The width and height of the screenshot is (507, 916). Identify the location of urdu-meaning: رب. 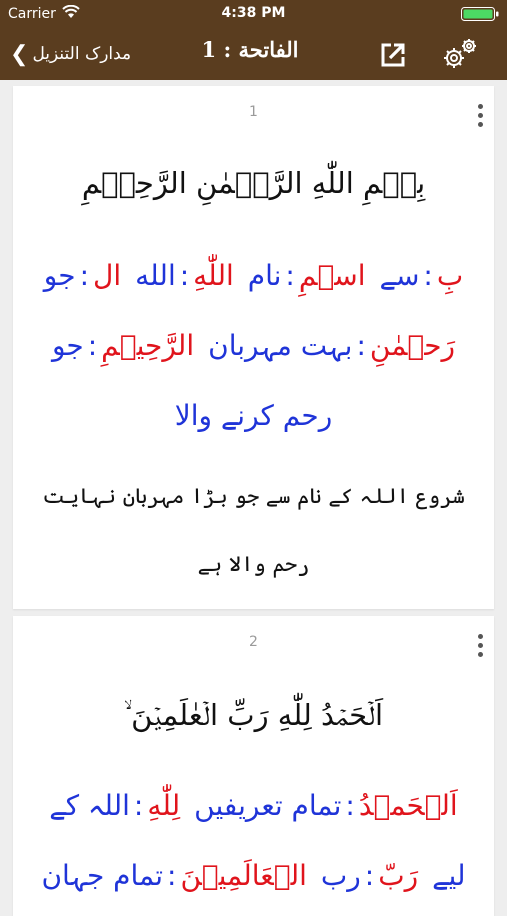
(340, 875).